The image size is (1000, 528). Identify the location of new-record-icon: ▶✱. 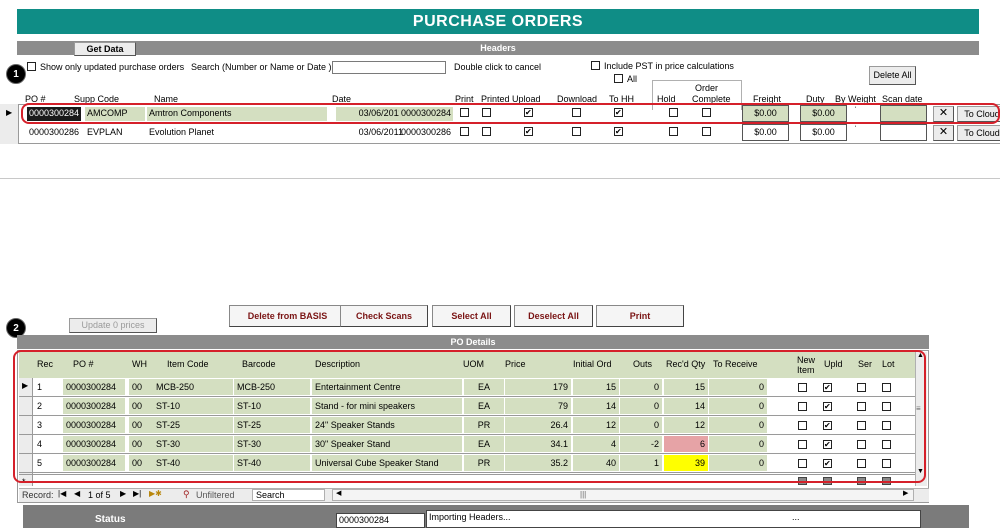
(155, 493).